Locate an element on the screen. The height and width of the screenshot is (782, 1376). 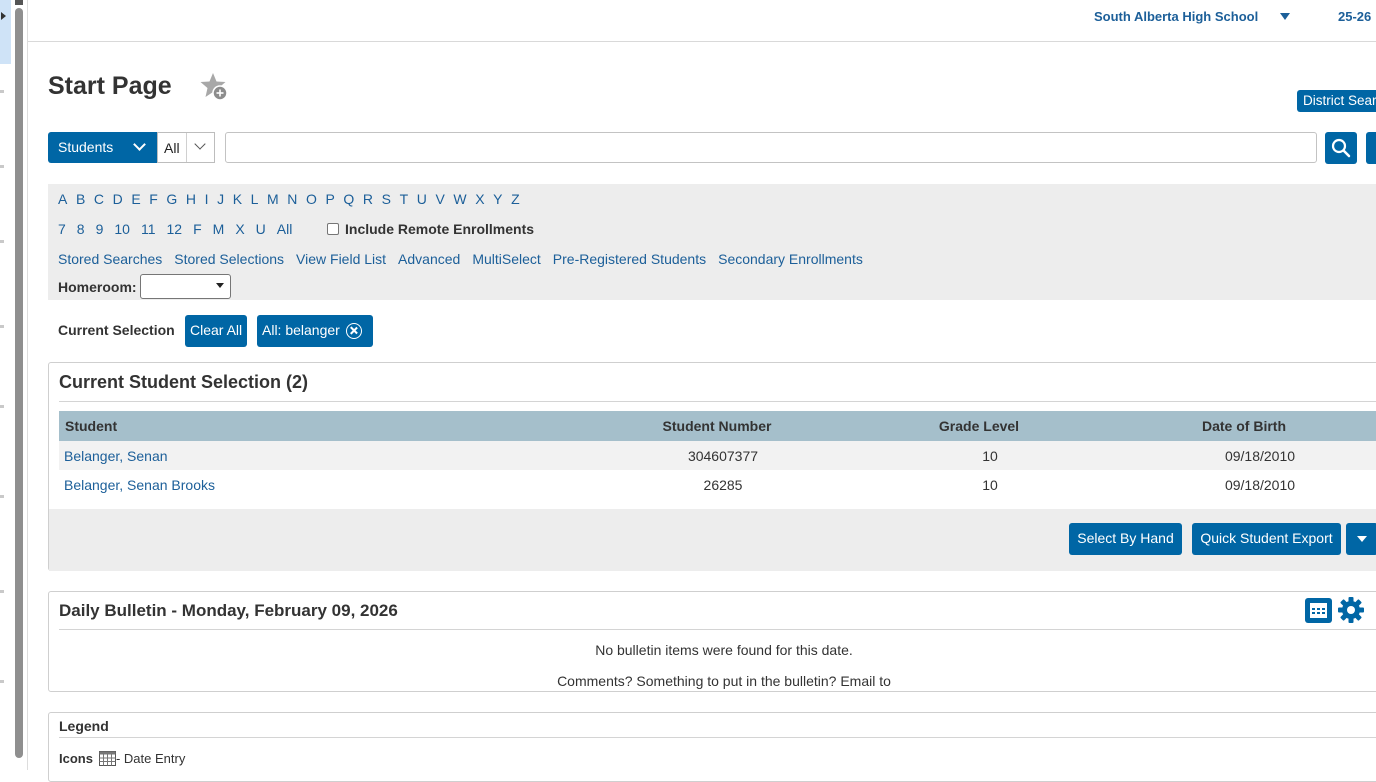
alphabet-filter-link: V is located at coordinates (439, 199).